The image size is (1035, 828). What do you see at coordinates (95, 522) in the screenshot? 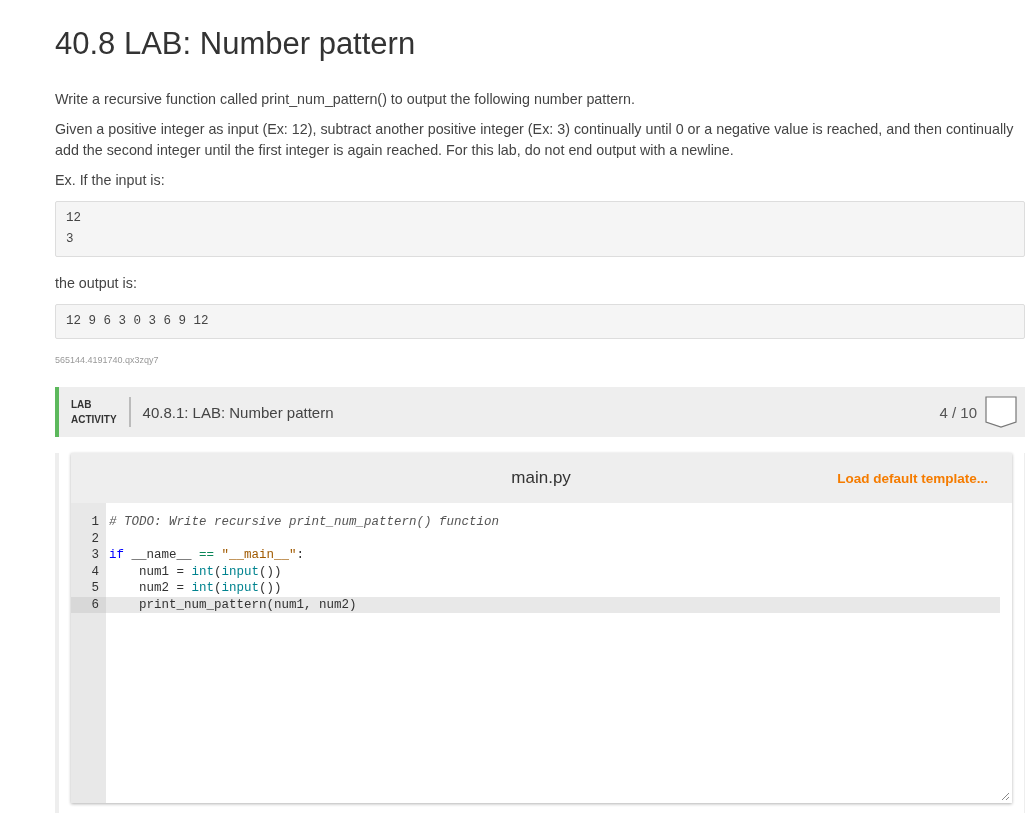
I see `line-number: 1` at bounding box center [95, 522].